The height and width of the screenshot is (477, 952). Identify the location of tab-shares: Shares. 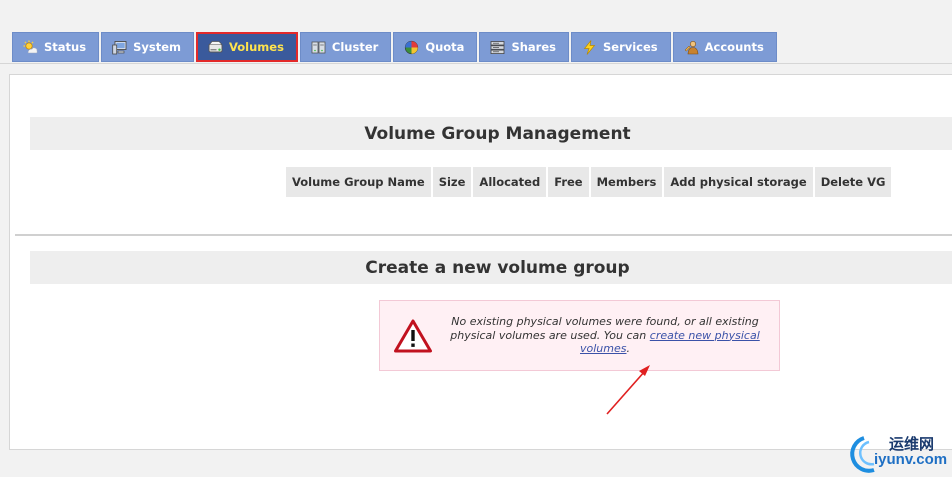
(524, 47).